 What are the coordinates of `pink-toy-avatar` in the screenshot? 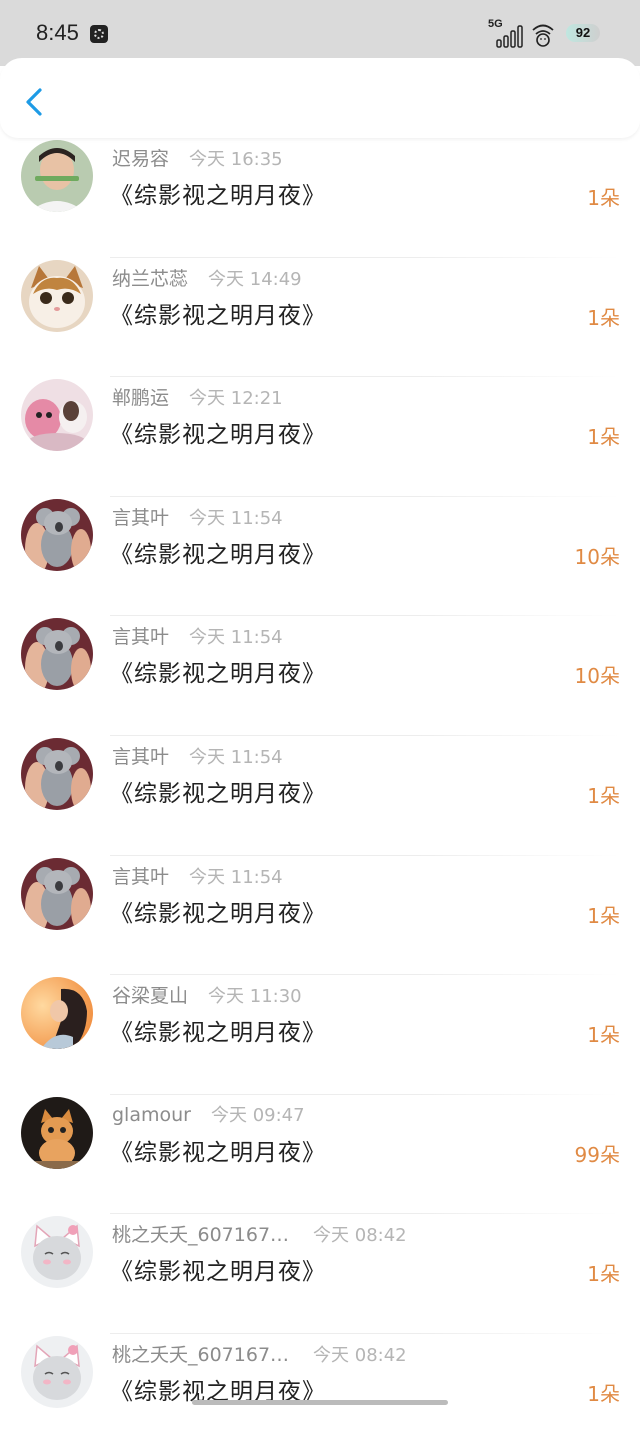 It's located at (57, 415).